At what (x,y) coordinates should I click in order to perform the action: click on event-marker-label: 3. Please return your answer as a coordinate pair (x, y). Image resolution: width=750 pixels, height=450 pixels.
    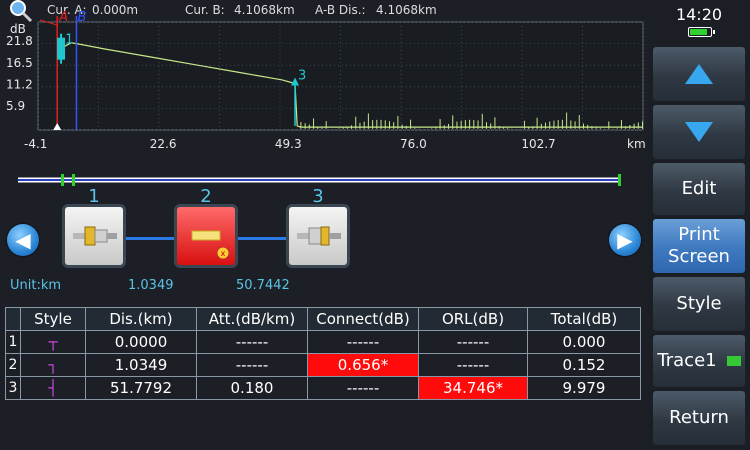
    Looking at the image, I should click on (302, 76).